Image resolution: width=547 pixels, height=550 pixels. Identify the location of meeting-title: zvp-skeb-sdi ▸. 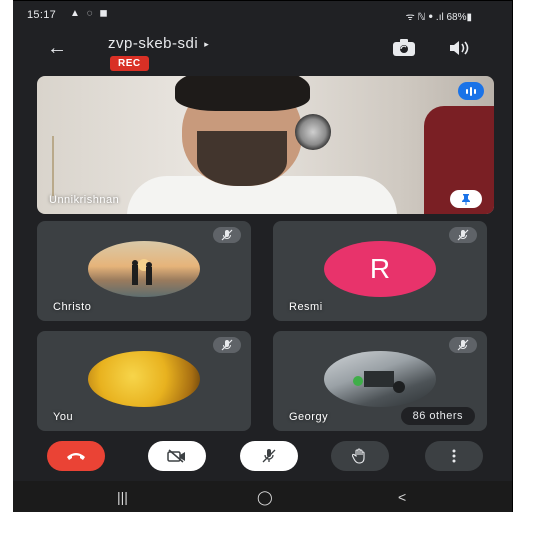
(158, 43).